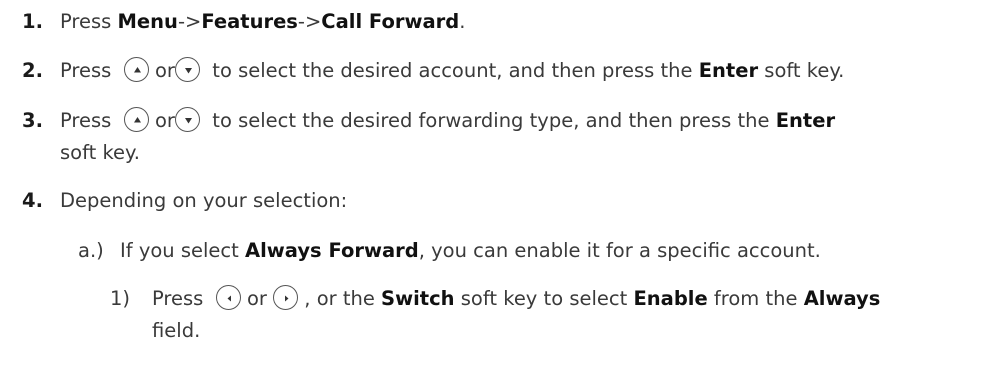  Describe the element at coordinates (204, 200) in the screenshot. I see `step-4-text: Depending on your selection:` at that location.